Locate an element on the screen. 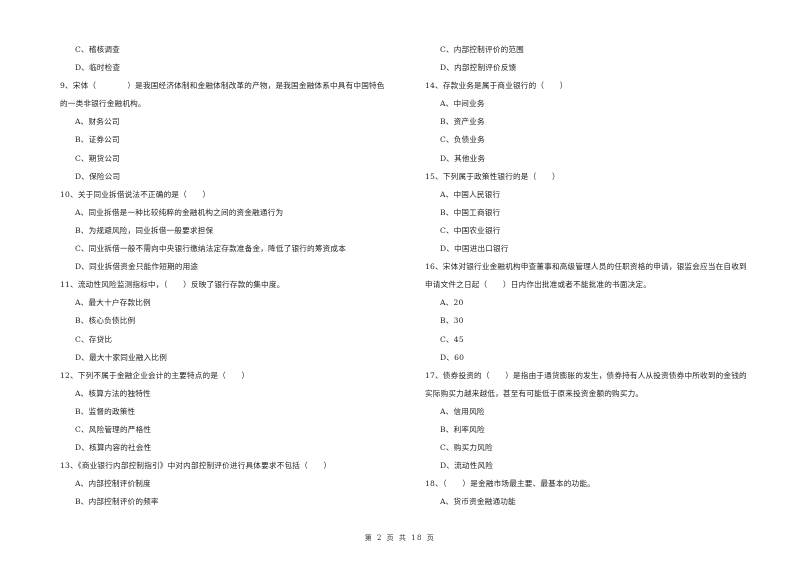  question-text: 15、下列属于政策性银行的是（ ） is located at coordinates (492, 176).